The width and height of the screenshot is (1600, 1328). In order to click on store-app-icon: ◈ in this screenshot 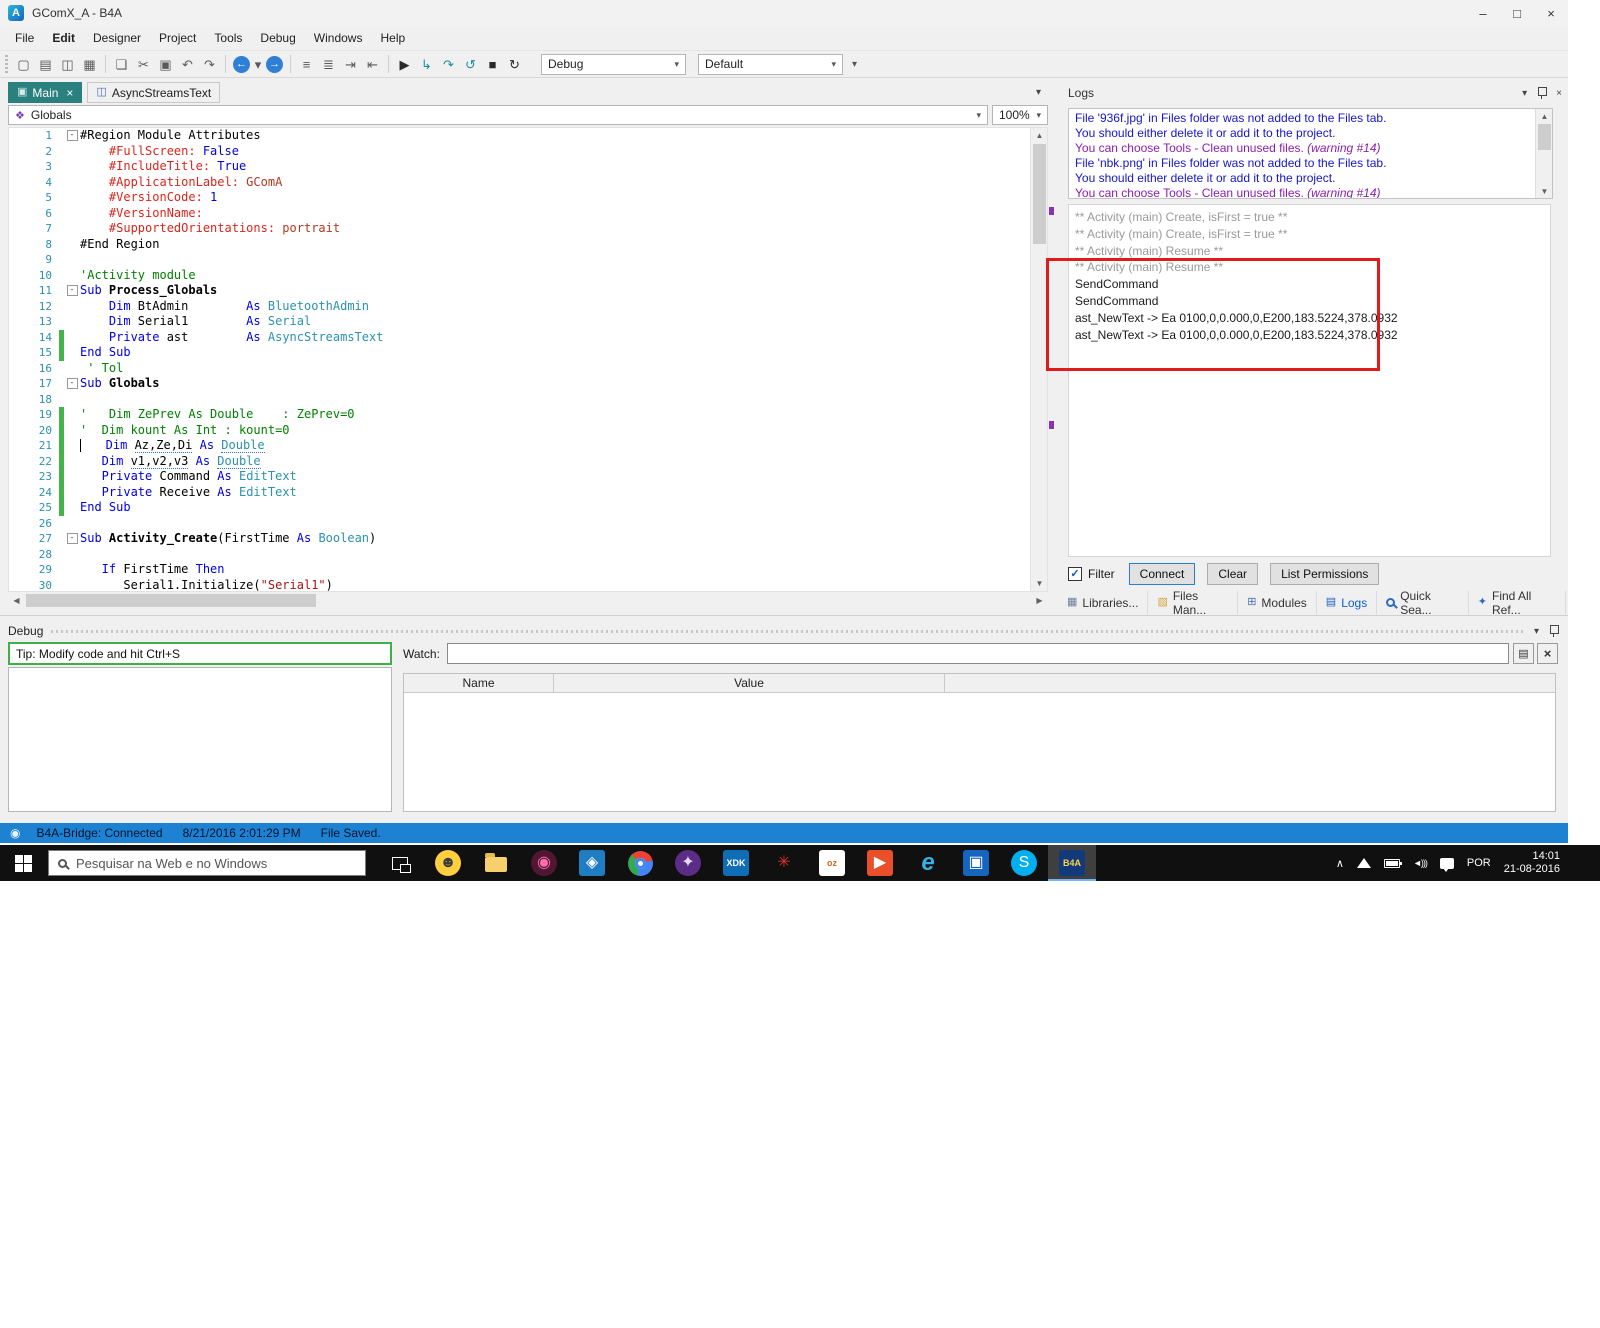, I will do `click(592, 863)`.